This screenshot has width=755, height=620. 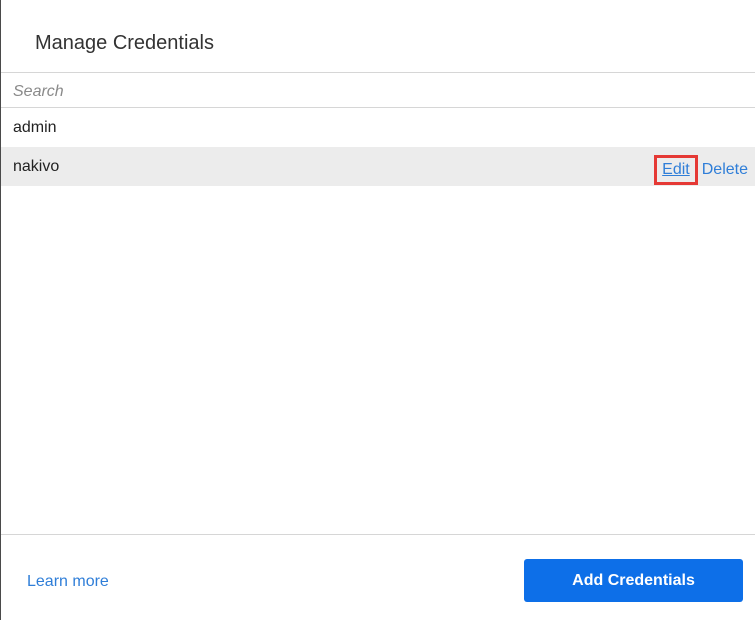 I want to click on add-credentials-button: Add Credentials, so click(x=633, y=580).